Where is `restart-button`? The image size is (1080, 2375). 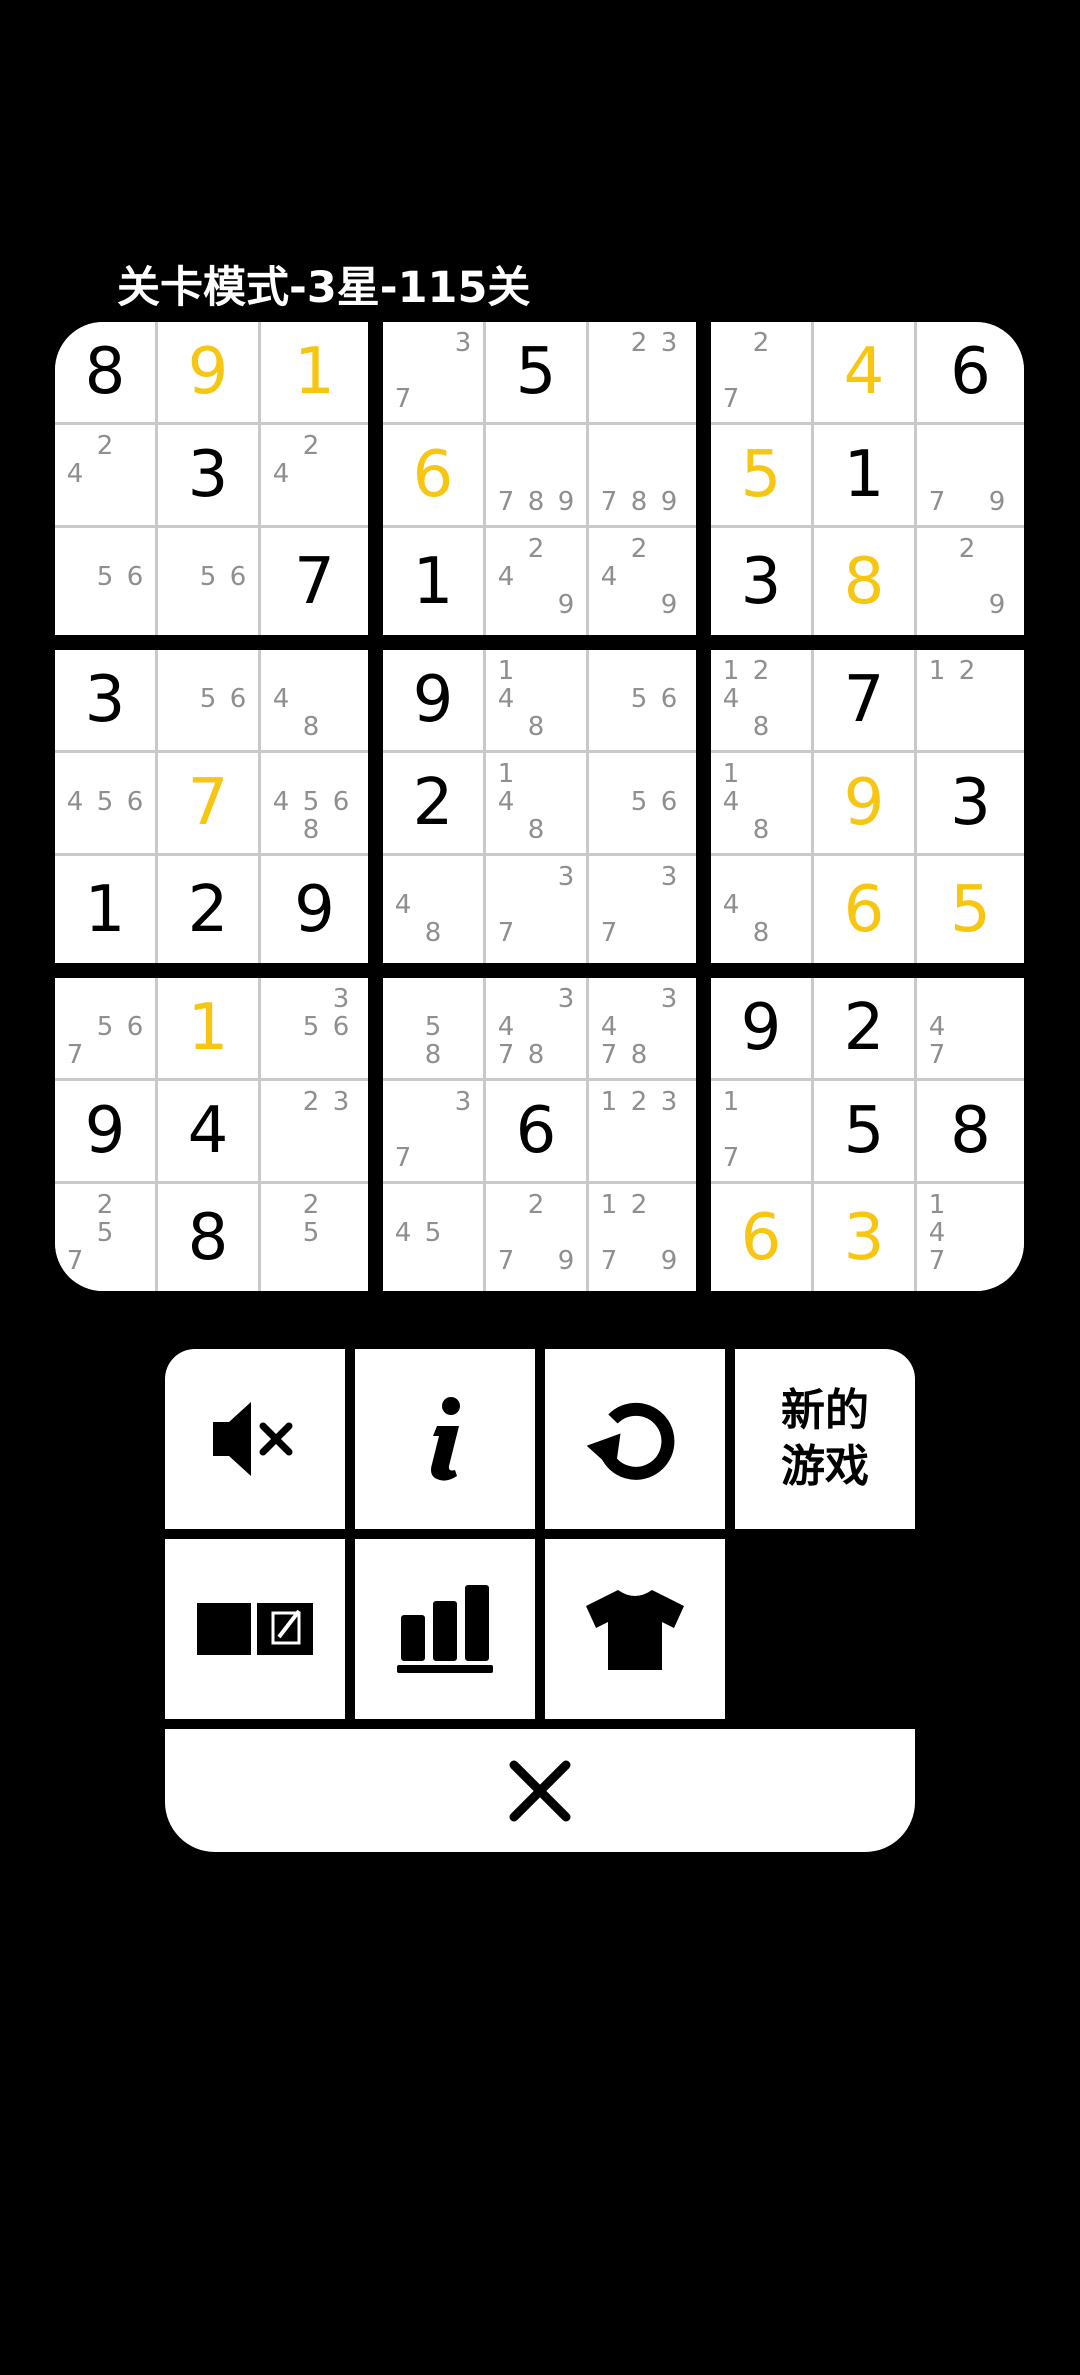
restart-button is located at coordinates (635, 1439).